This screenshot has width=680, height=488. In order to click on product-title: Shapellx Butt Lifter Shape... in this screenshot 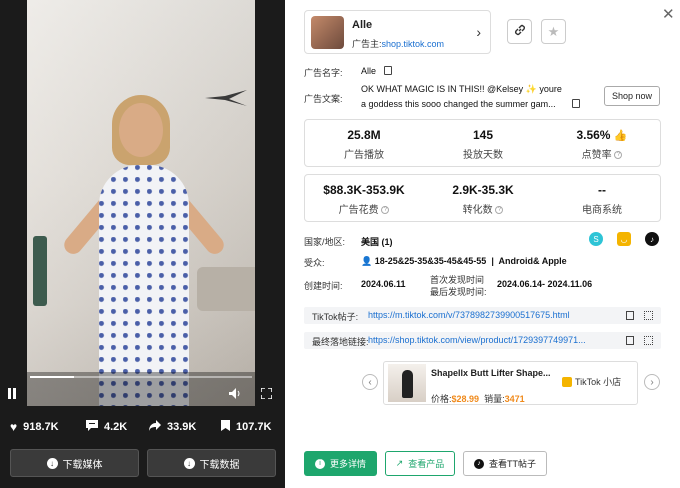, I will do `click(491, 373)`.